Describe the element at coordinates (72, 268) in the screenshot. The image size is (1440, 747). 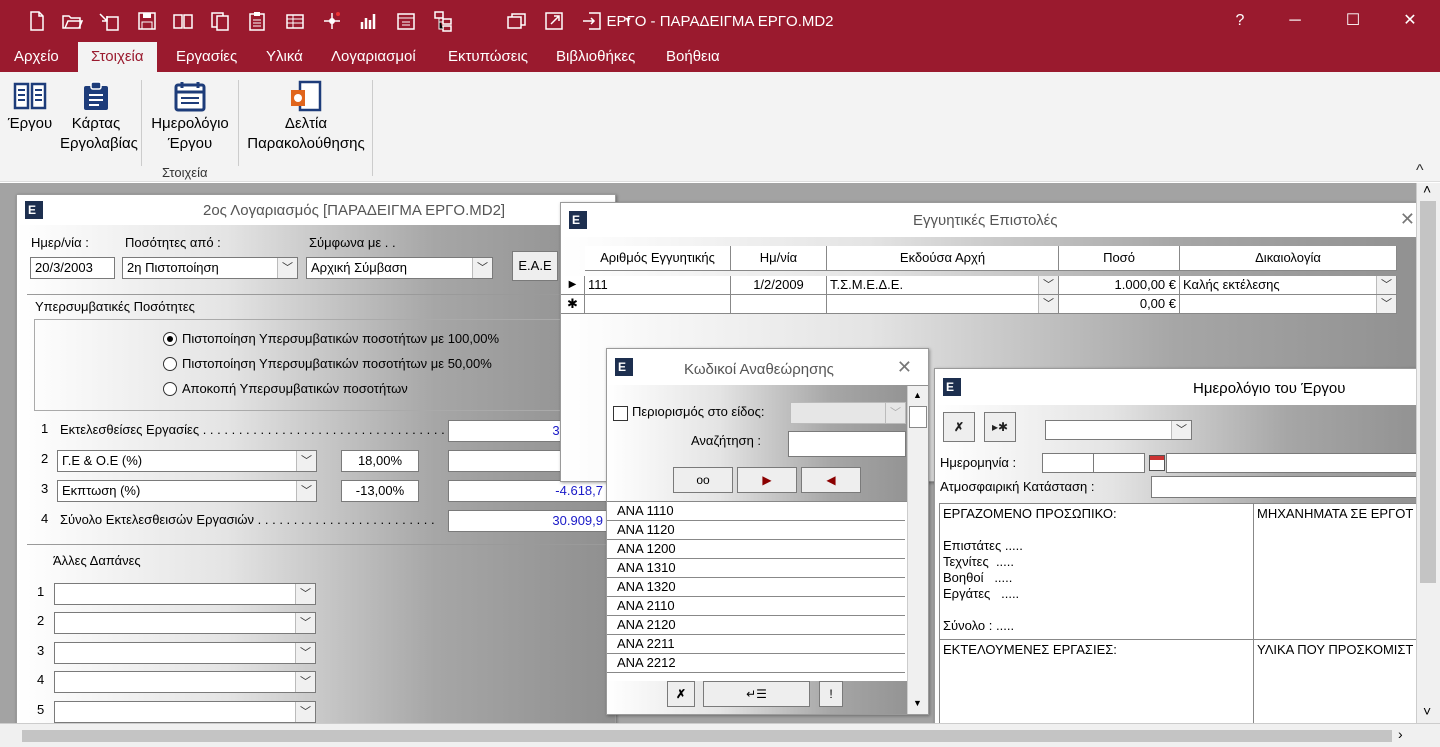
I see `date-field: 20/3/2003` at that location.